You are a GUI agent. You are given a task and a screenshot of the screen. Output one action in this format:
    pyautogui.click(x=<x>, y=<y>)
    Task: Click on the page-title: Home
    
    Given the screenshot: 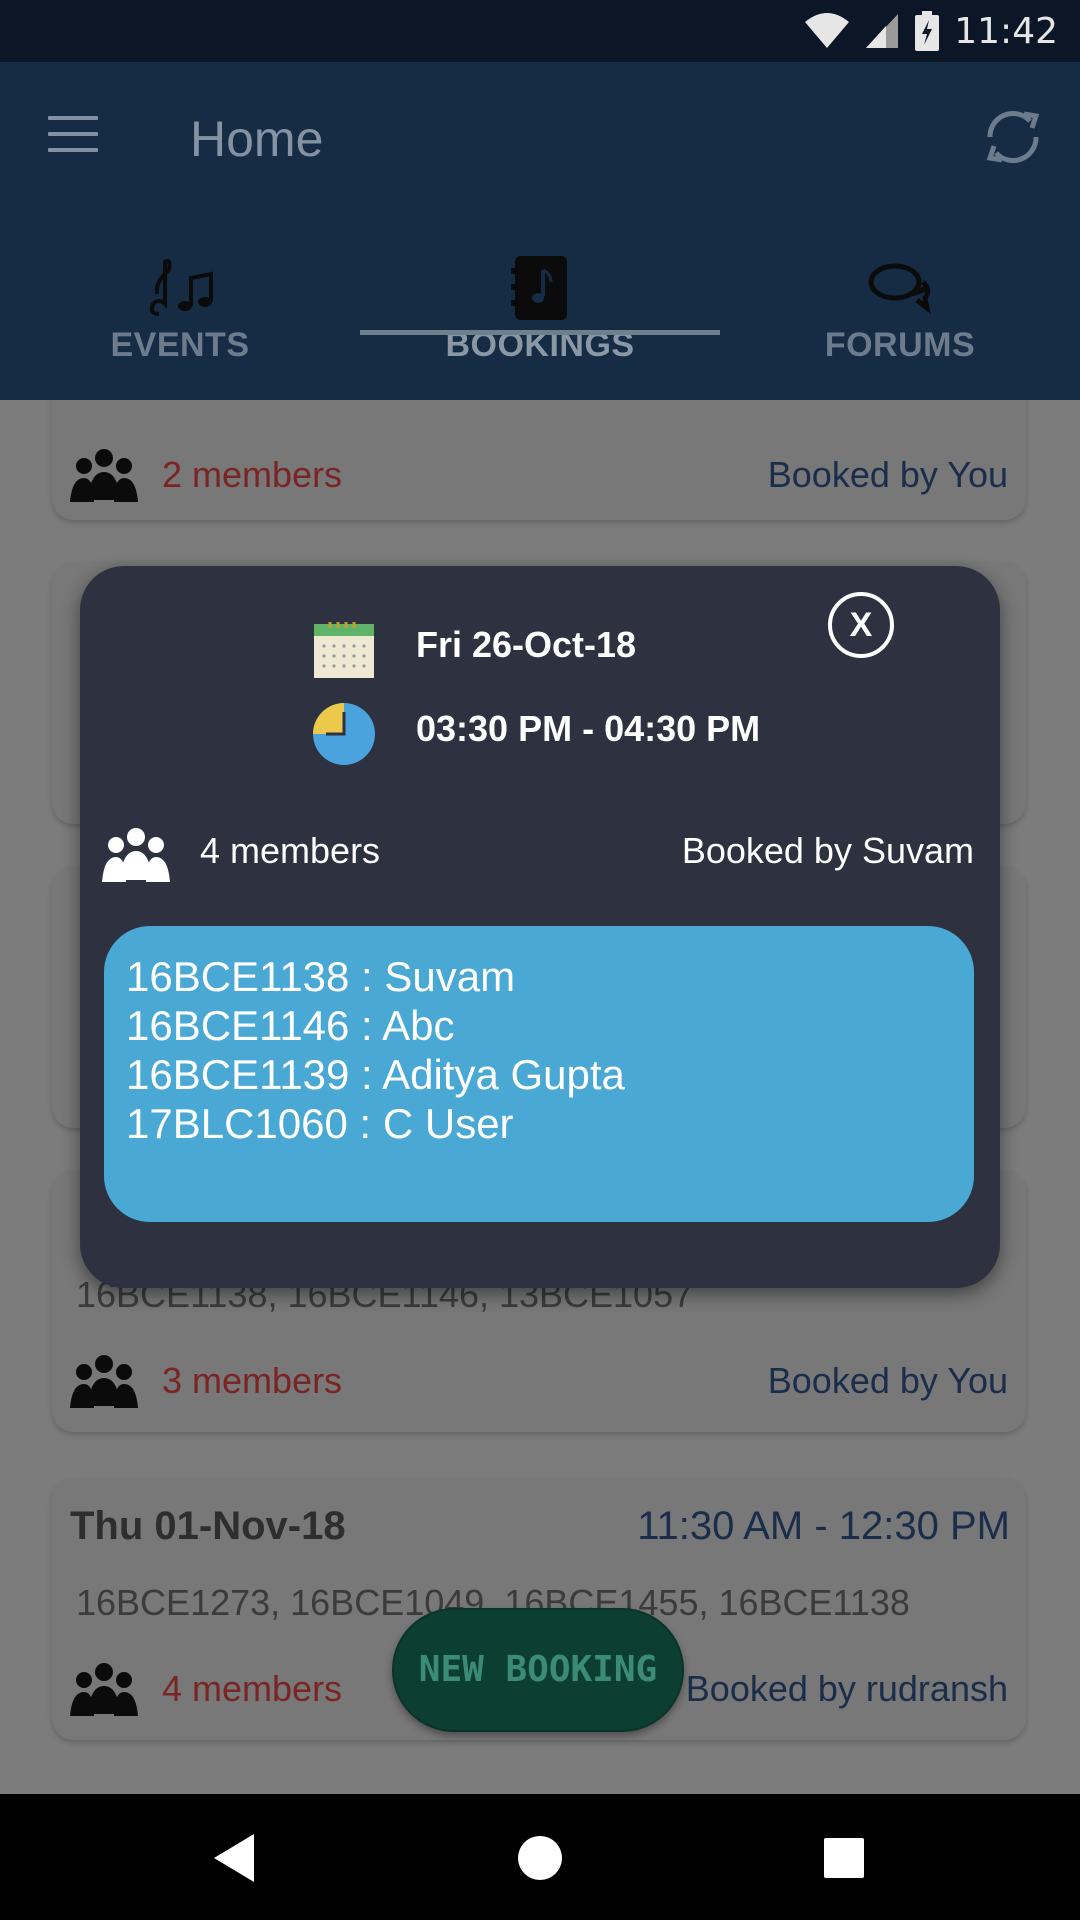 What is the action you would take?
    pyautogui.click(x=257, y=139)
    